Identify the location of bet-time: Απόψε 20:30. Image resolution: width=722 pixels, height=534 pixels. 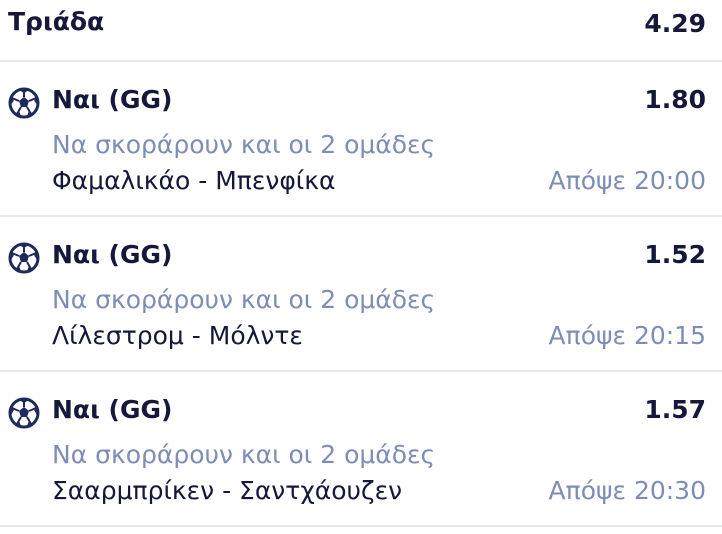
(627, 490).